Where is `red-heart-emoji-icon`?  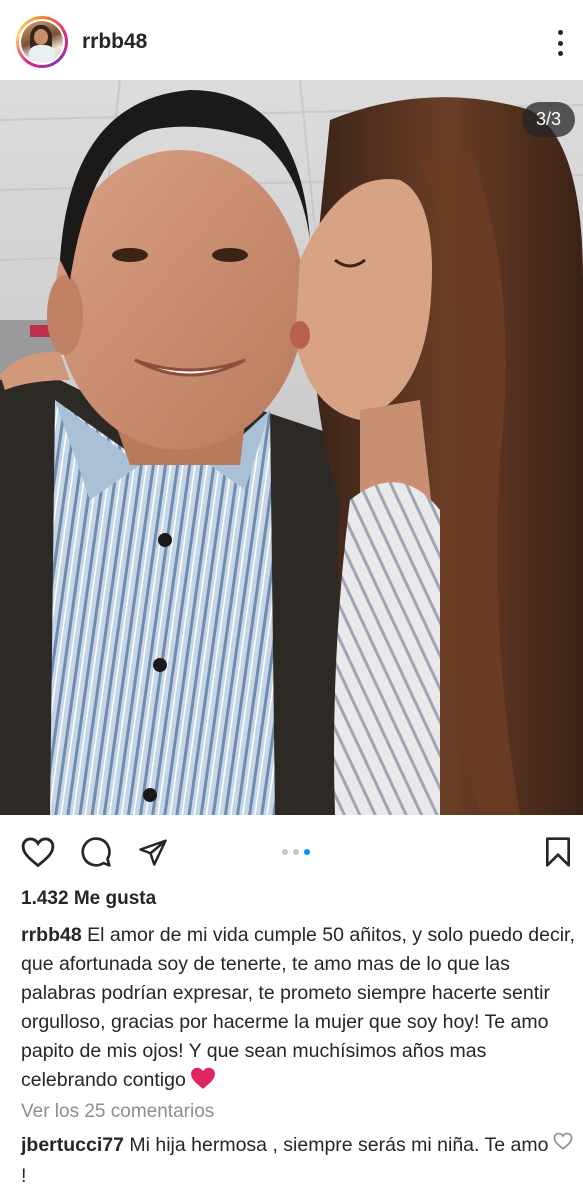 red-heart-emoji-icon is located at coordinates (203, 1082).